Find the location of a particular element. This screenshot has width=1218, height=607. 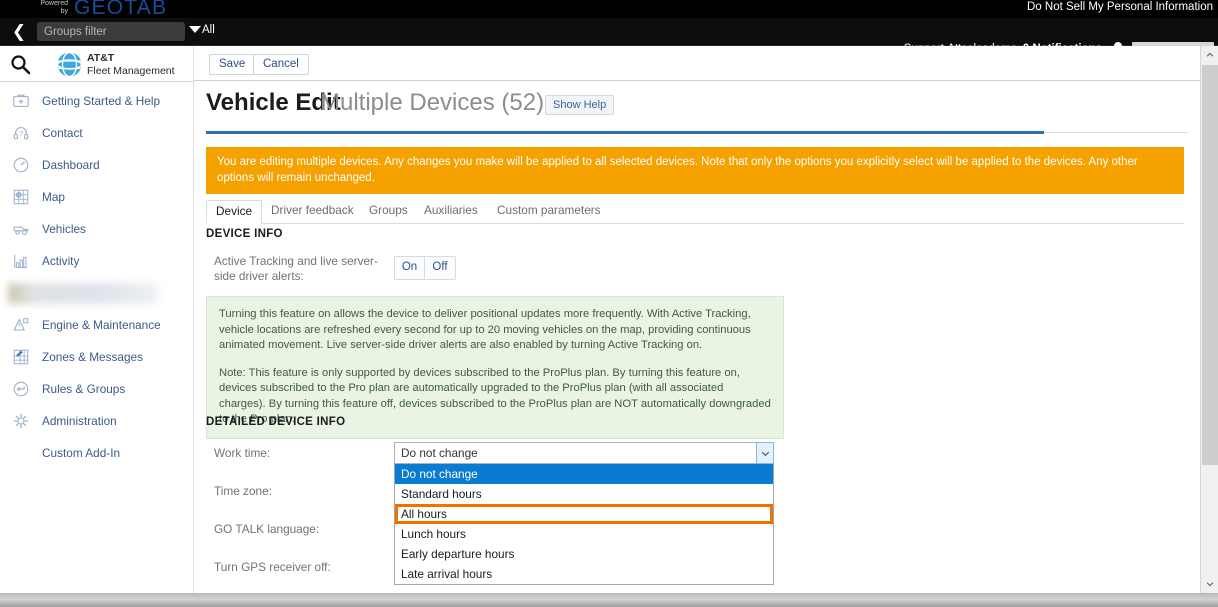

save-button: Save is located at coordinates (232, 64).